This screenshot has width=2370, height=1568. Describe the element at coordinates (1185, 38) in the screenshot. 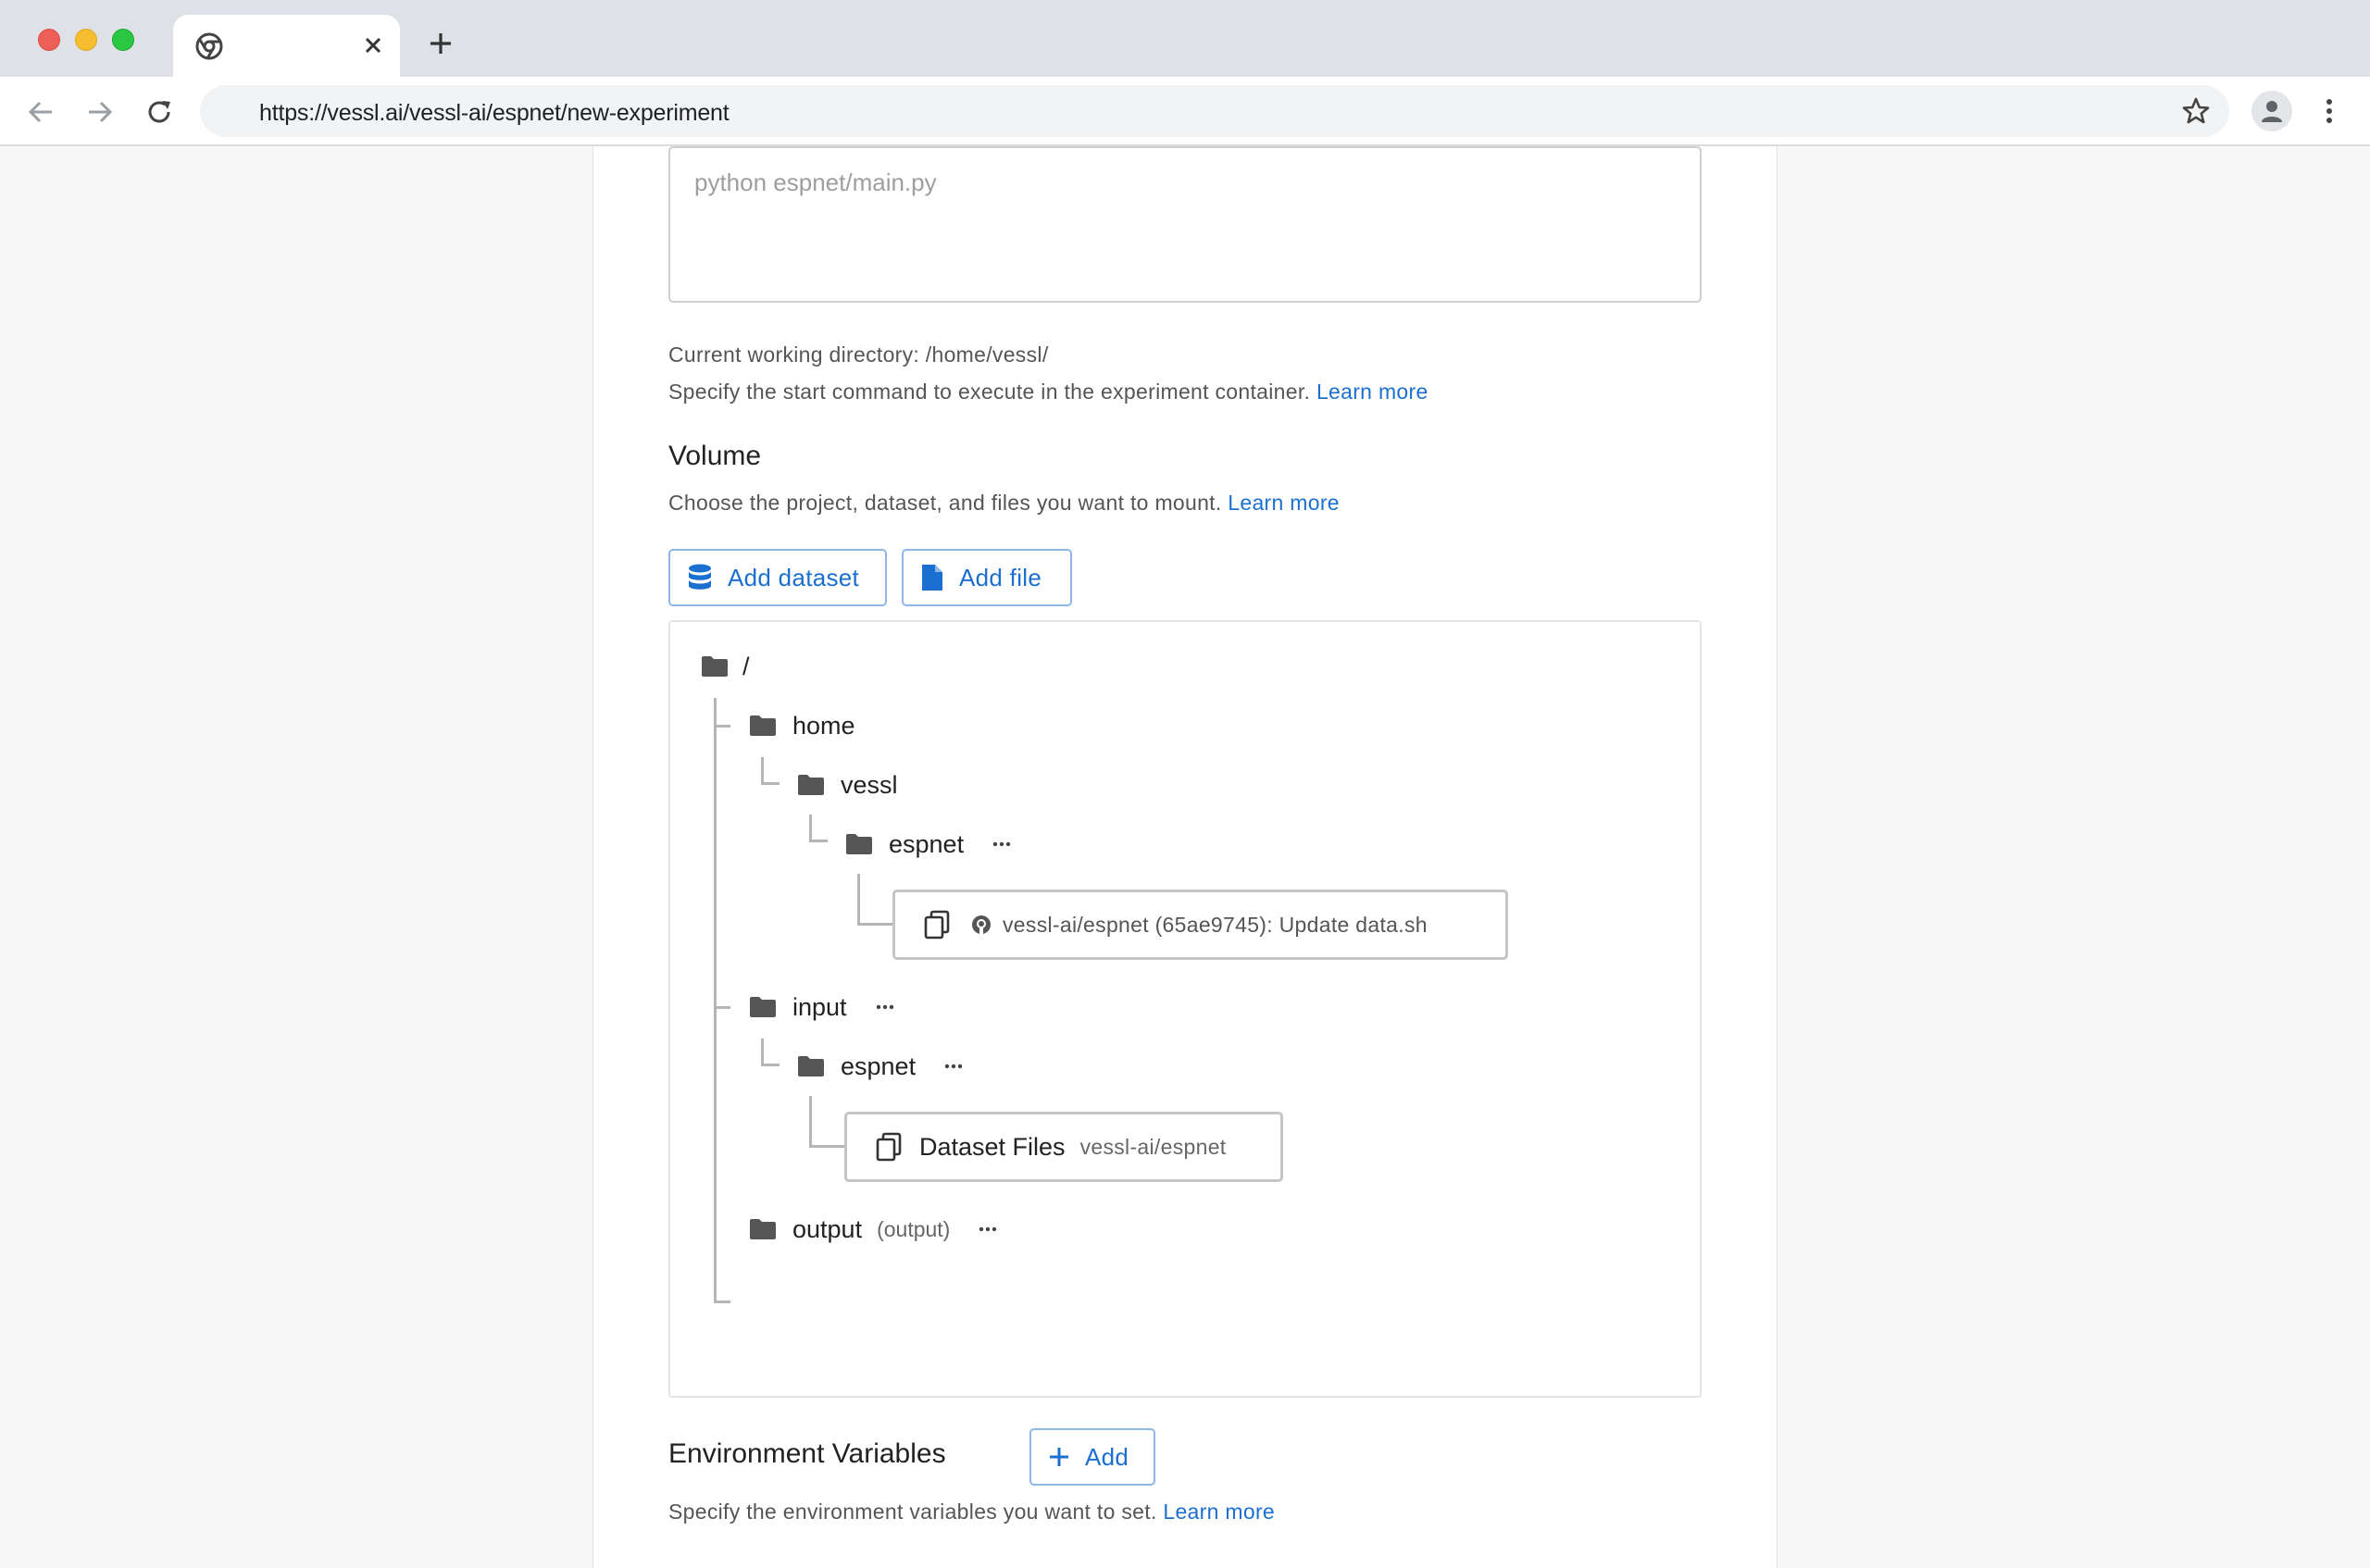

I see `browser-tab-bar` at that location.